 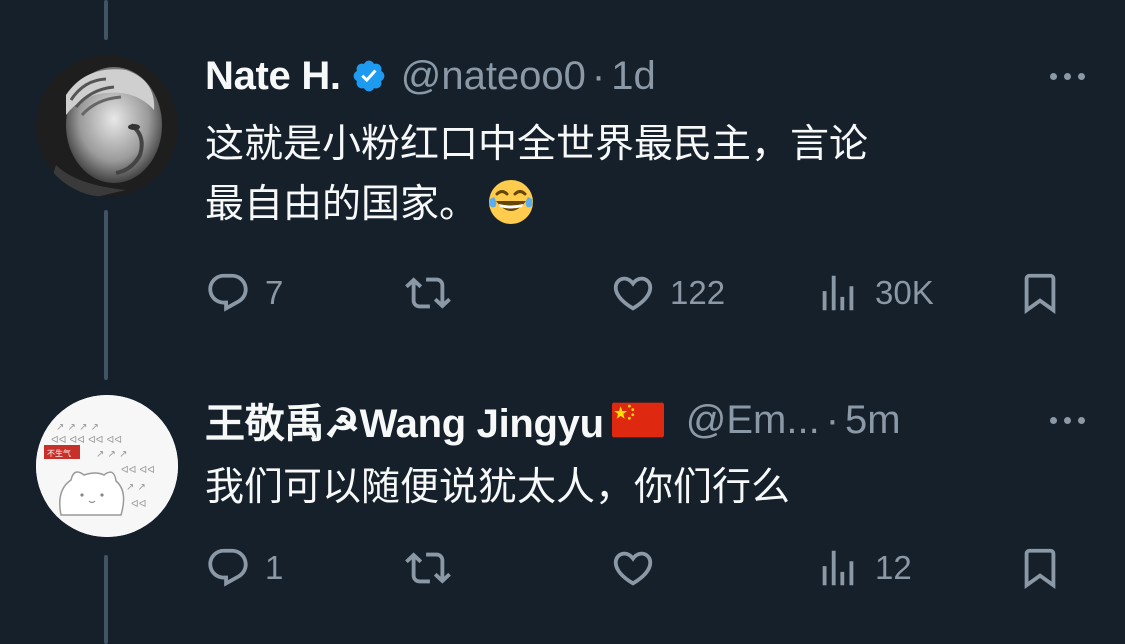 I want to click on china-flag-icon, so click(x=637, y=420).